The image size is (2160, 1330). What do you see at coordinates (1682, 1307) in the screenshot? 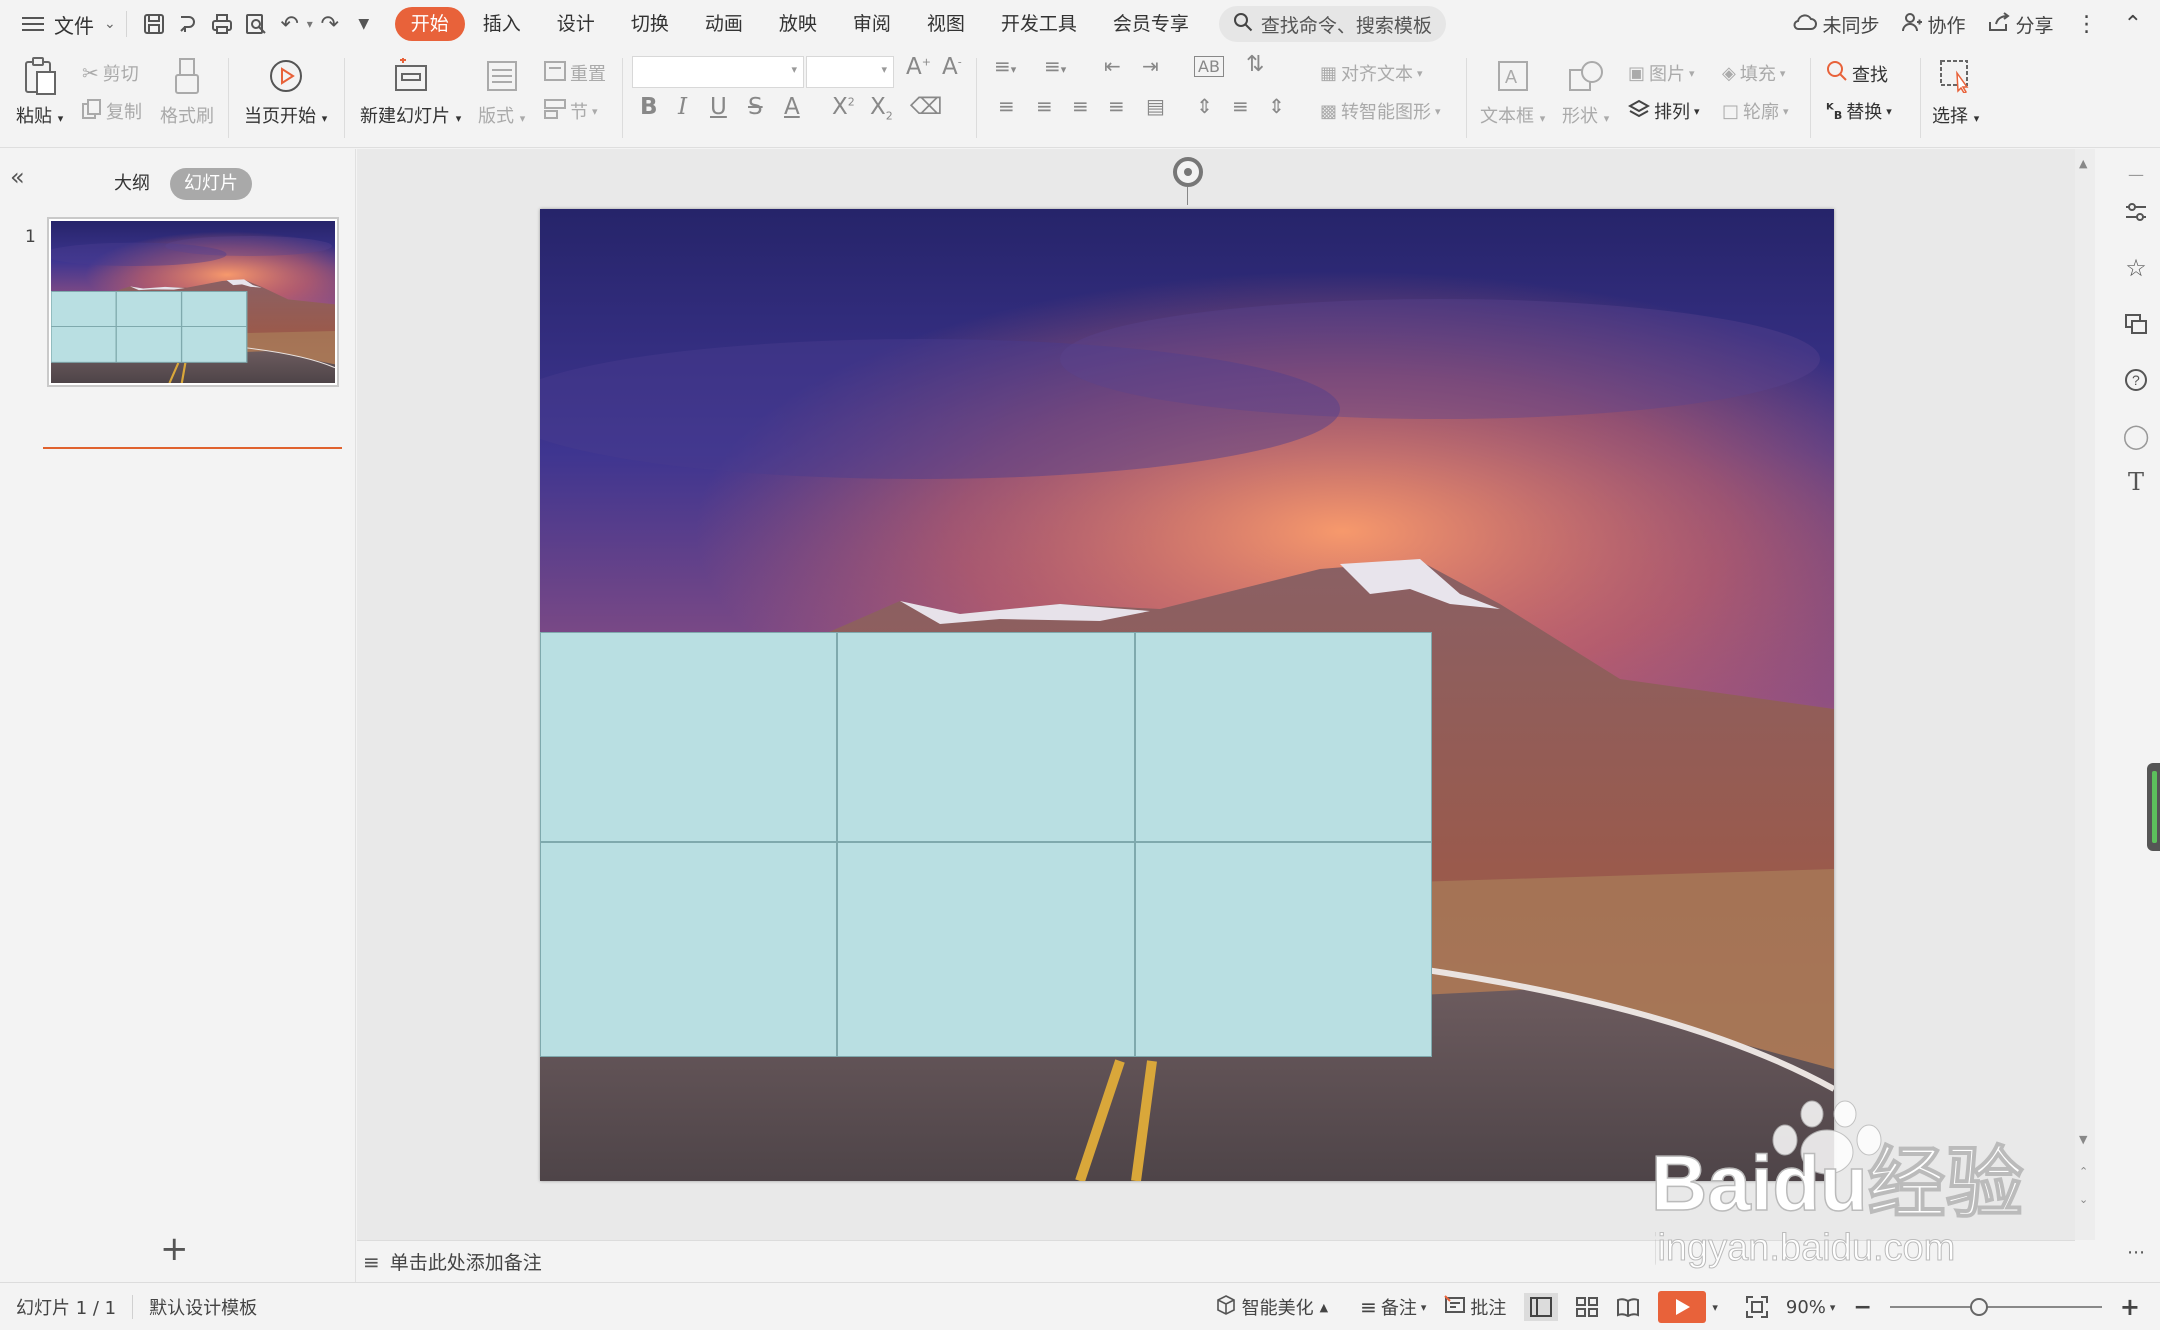
I see `play-slideshow-button` at bounding box center [1682, 1307].